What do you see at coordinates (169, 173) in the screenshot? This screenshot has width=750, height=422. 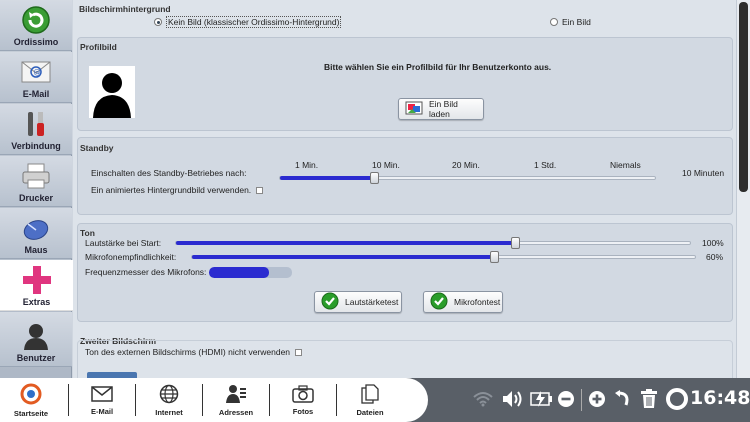 I see `standby-activate-label: Einschalten des Standby-Betriebes nach:` at bounding box center [169, 173].